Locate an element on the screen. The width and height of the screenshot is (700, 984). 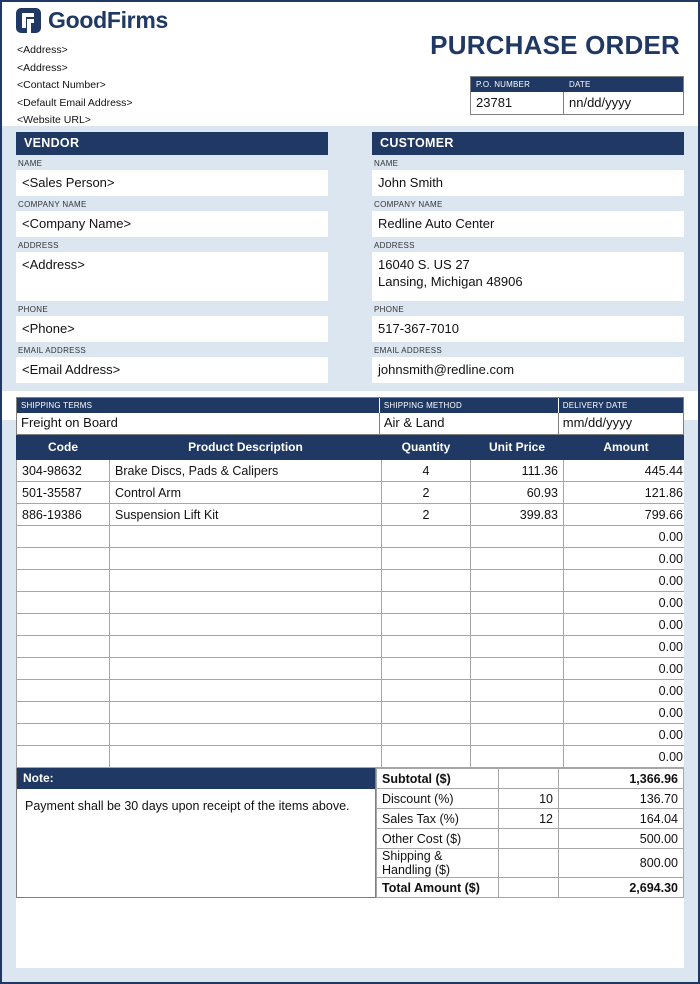
totals-rate: 10 is located at coordinates (528, 798).